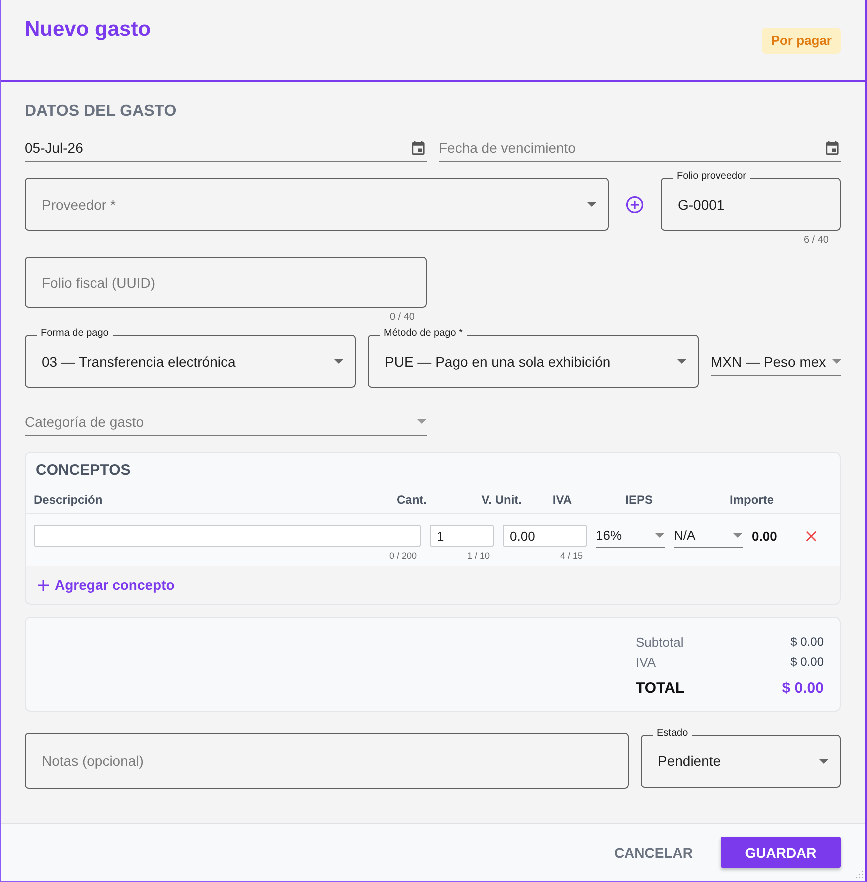 This screenshot has width=867, height=882. What do you see at coordinates (801, 41) in the screenshot?
I see `status-badge: Por pagar` at bounding box center [801, 41].